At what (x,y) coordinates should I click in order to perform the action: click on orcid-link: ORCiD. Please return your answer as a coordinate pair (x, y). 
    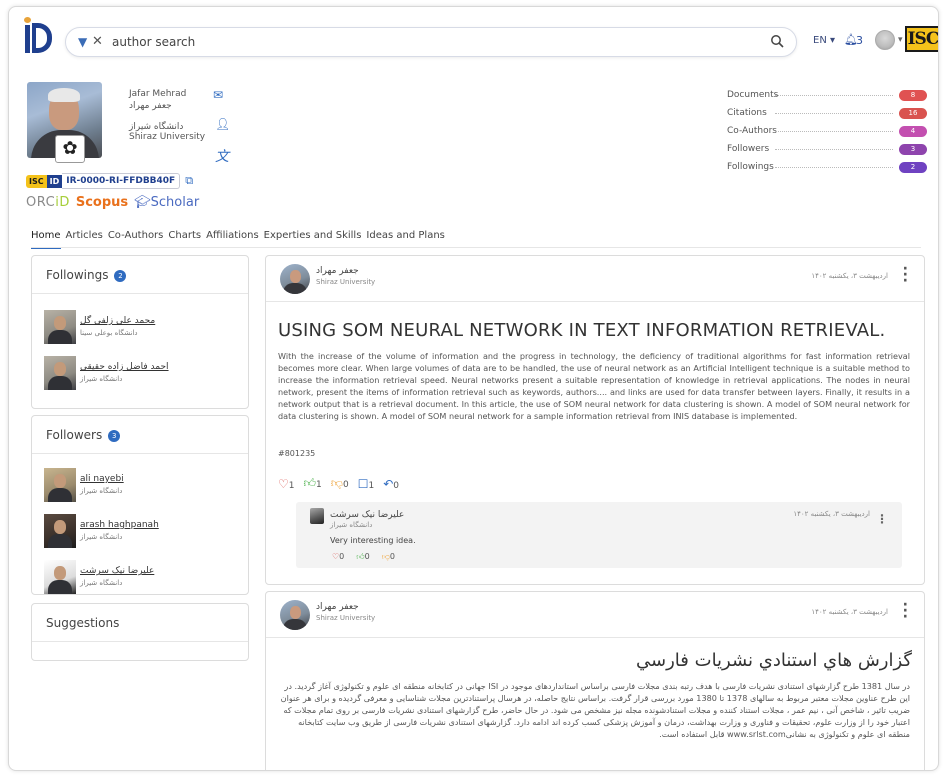
    Looking at the image, I should click on (48, 202).